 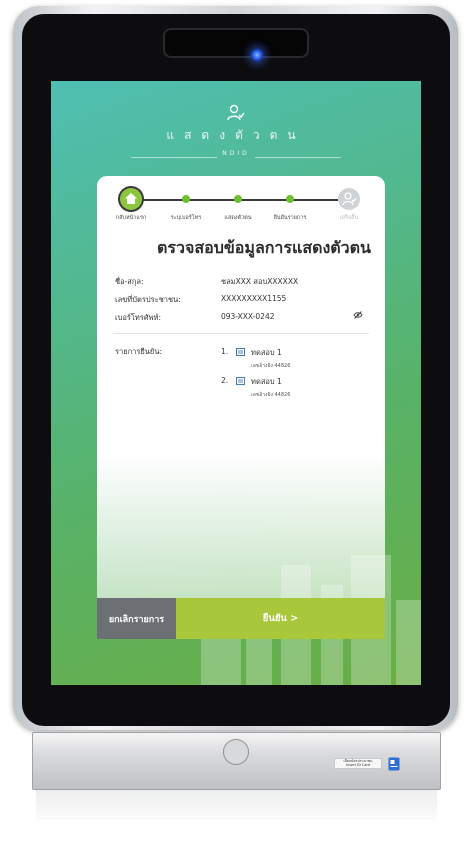 What do you see at coordinates (148, 299) in the screenshot?
I see `id-card-label: เลขที่บัตรประชาชน:` at bounding box center [148, 299].